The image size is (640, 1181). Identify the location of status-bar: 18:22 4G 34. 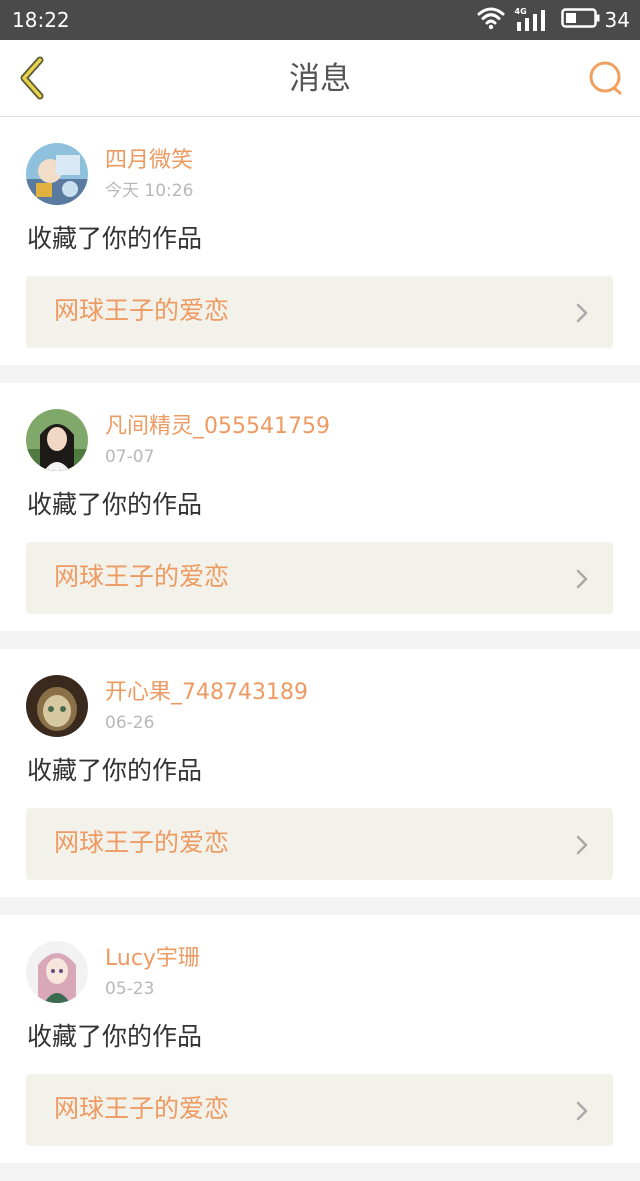
(320, 20).